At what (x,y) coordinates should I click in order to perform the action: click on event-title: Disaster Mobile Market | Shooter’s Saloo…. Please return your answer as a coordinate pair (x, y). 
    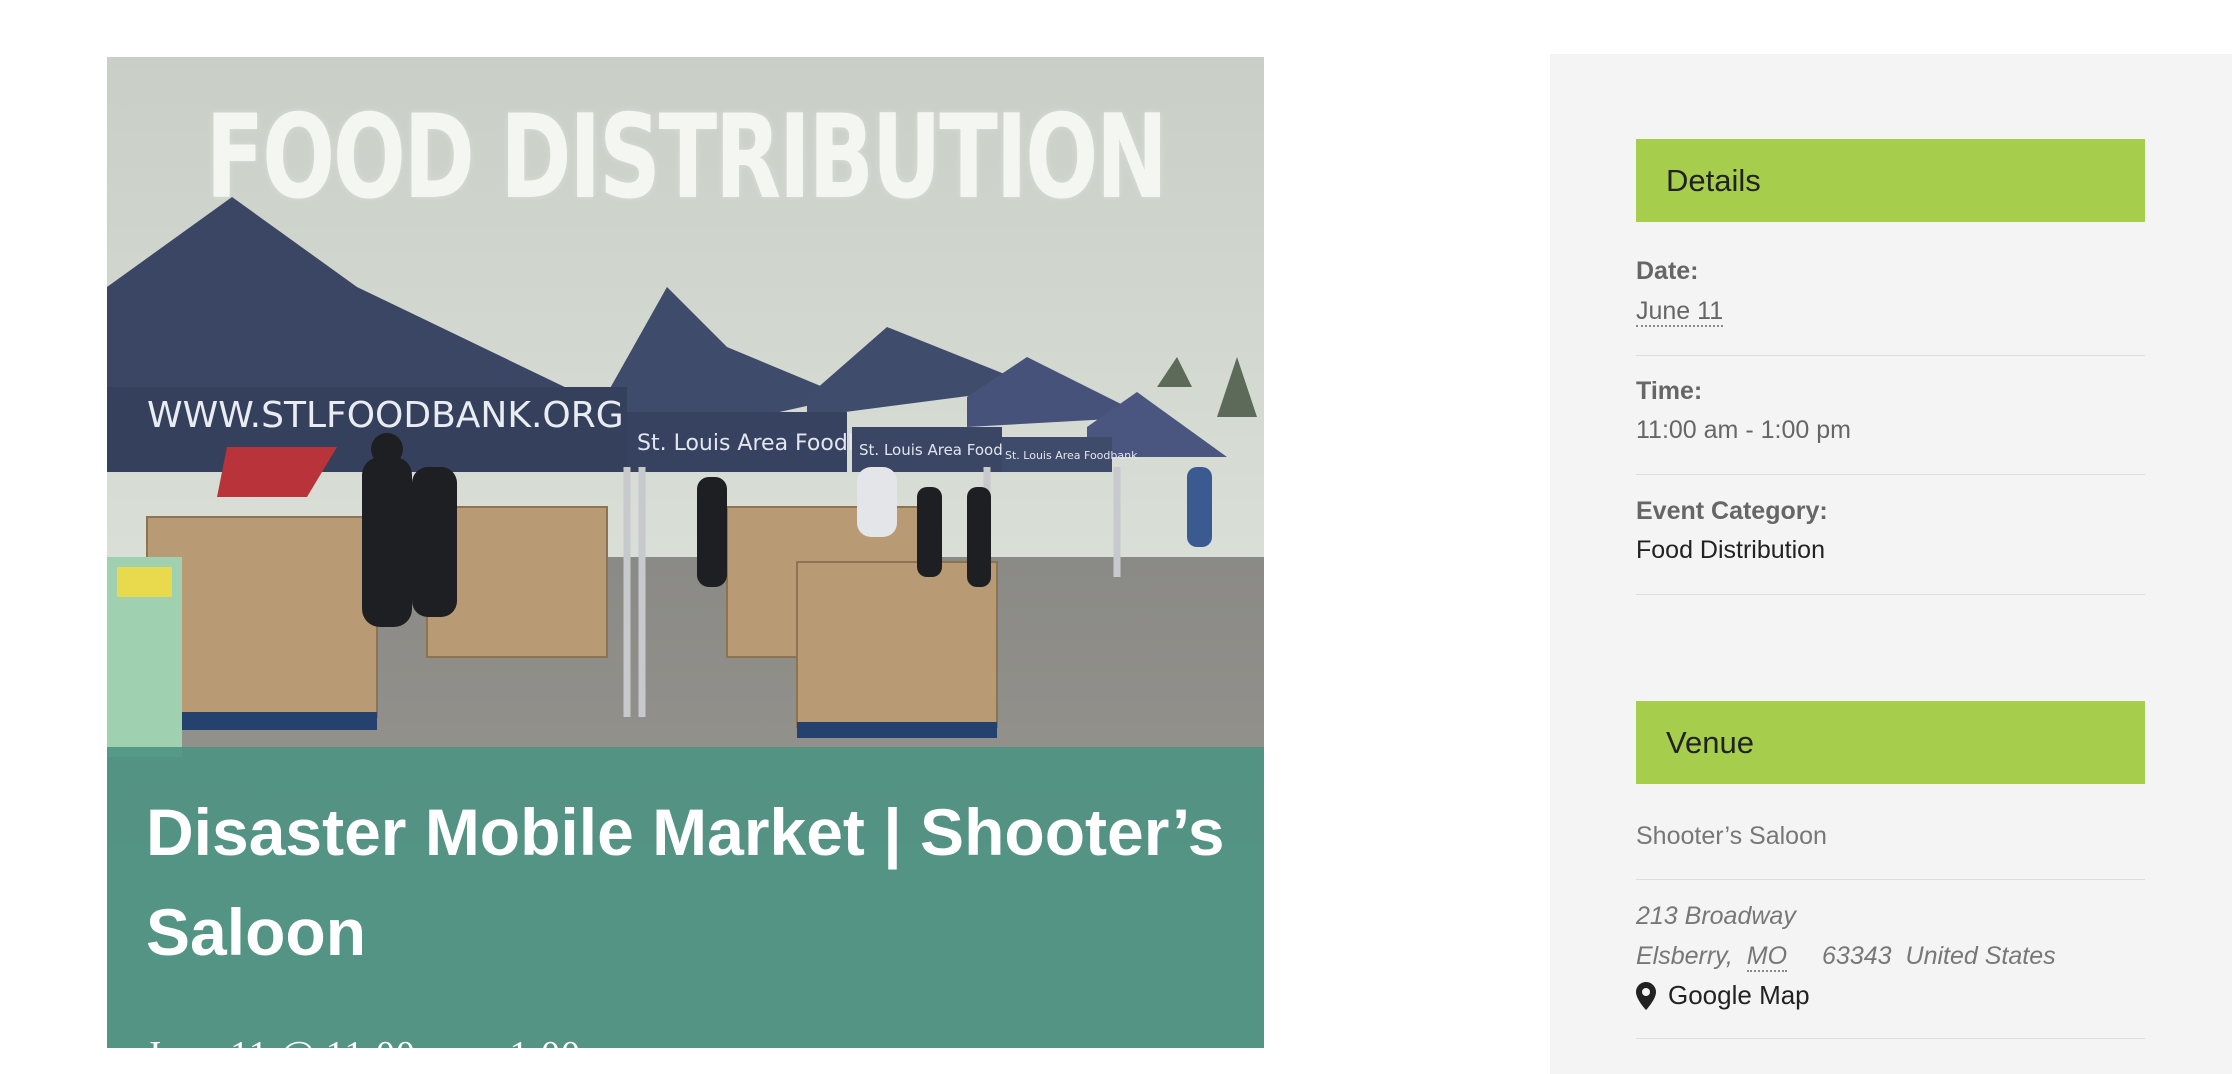
    Looking at the image, I should click on (685, 882).